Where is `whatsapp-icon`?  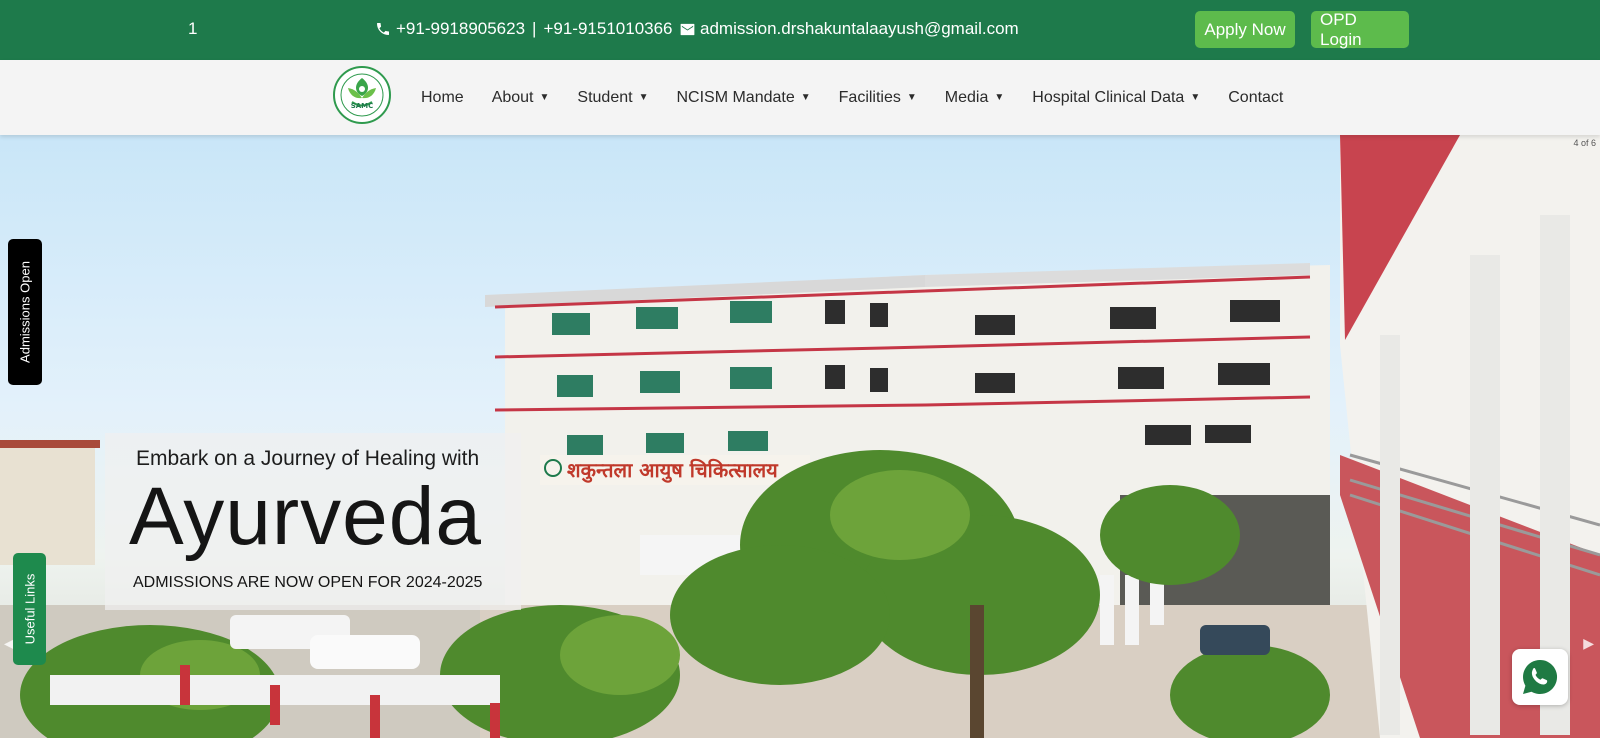 whatsapp-icon is located at coordinates (1540, 676).